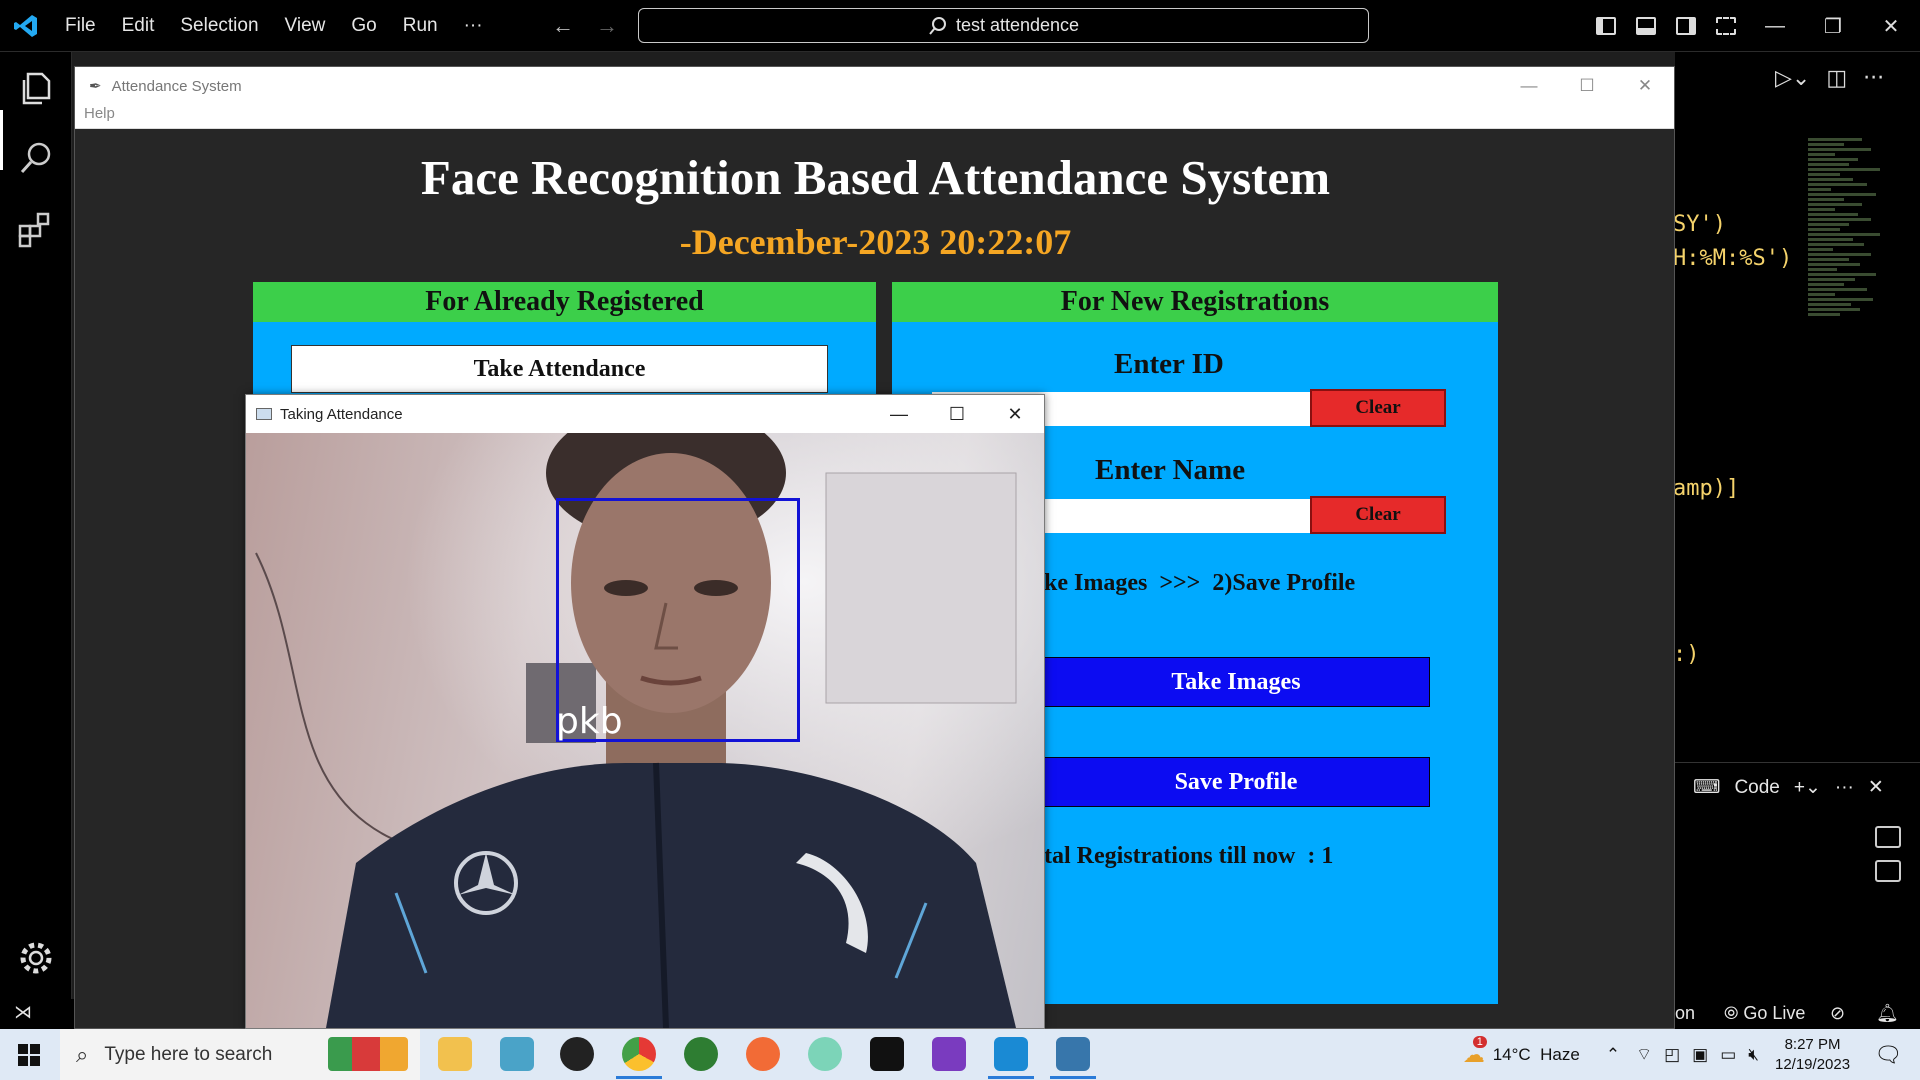 Image resolution: width=1920 pixels, height=1080 pixels. Describe the element at coordinates (1833, 26) in the screenshot. I see `restore-icon: ❐` at that location.